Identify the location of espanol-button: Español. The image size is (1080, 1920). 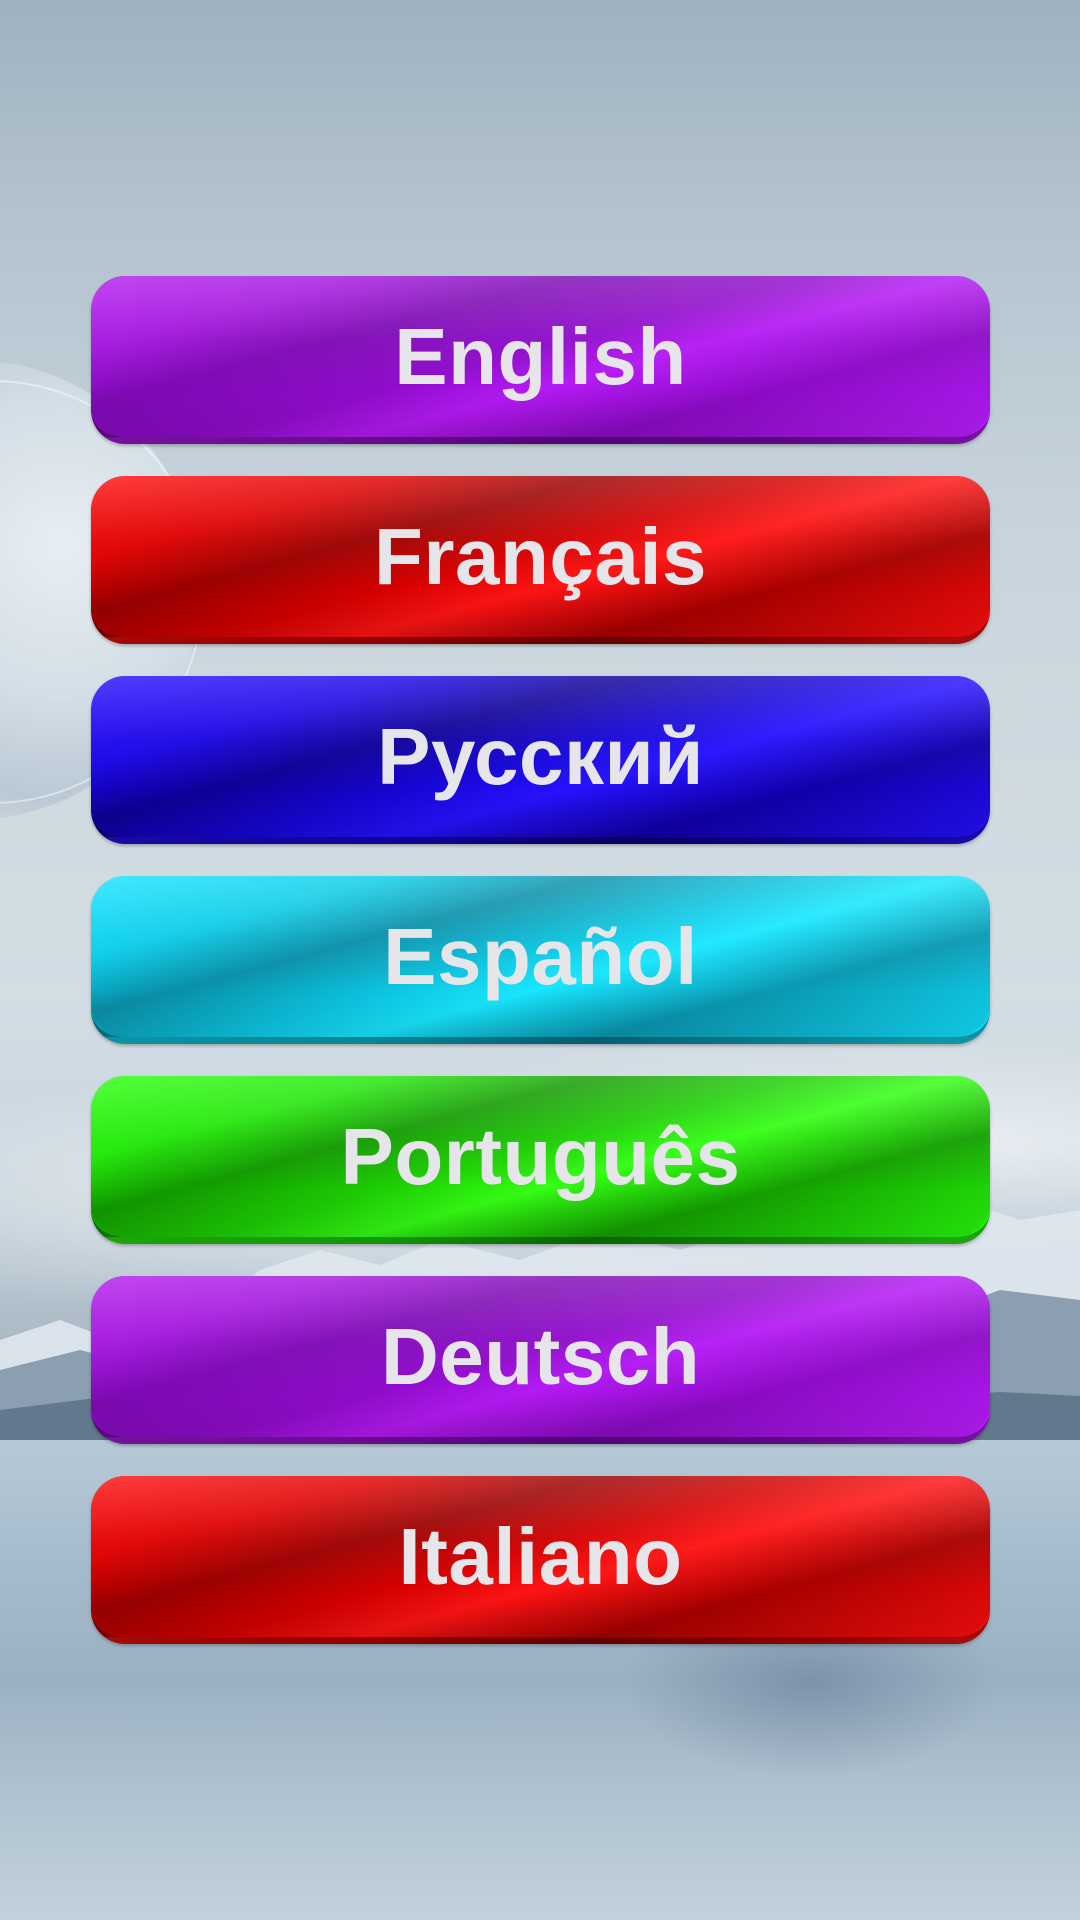
(540, 960).